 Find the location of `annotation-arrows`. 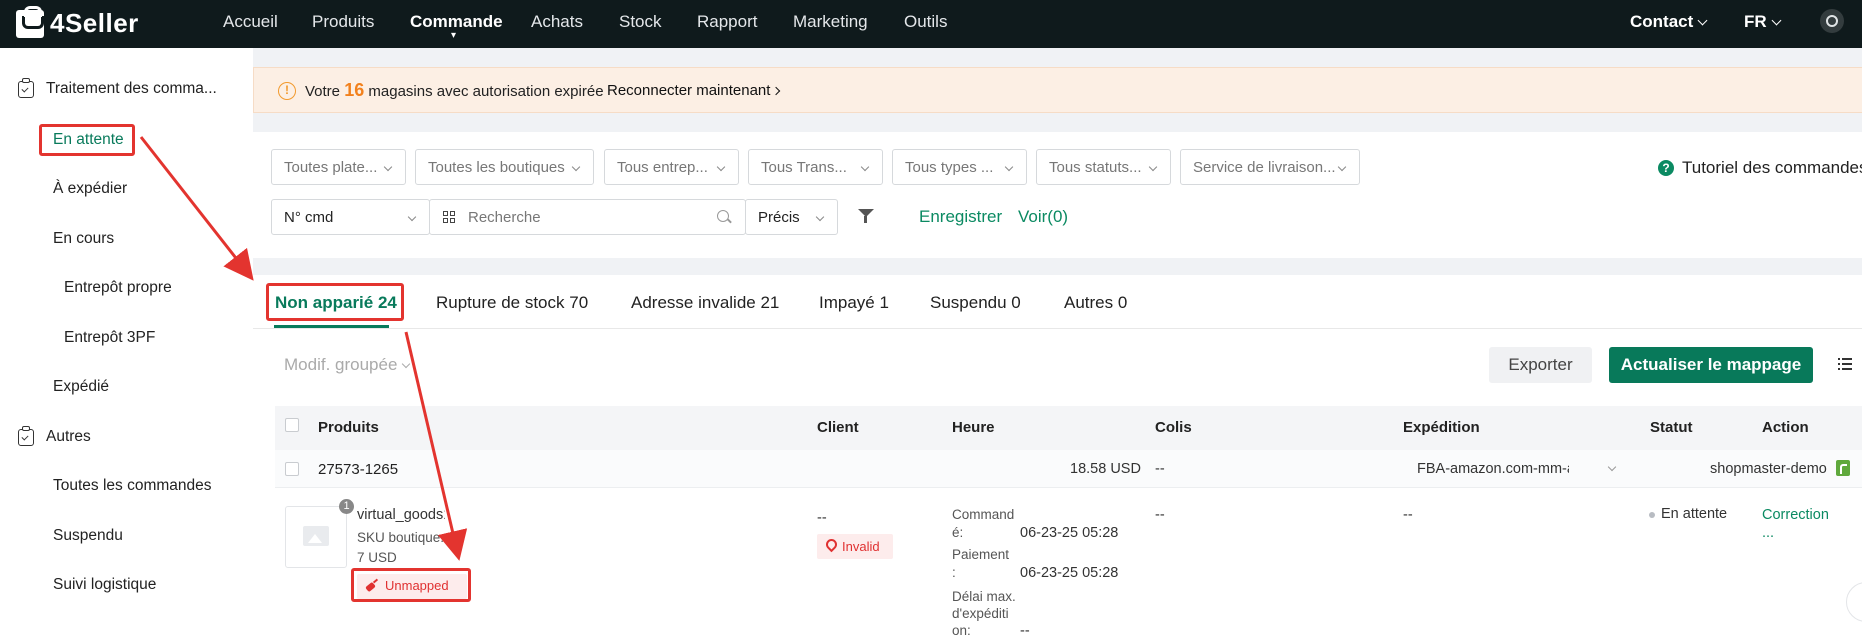

annotation-arrows is located at coordinates (303, 348).